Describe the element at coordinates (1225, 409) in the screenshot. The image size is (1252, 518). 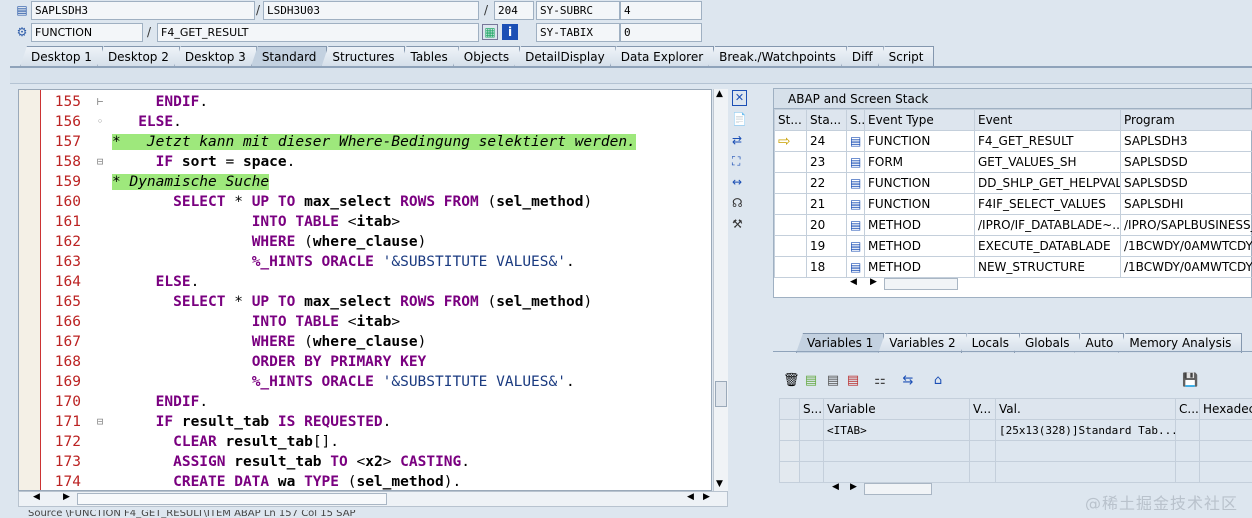
I see `variables-column-header: Hexadec` at that location.